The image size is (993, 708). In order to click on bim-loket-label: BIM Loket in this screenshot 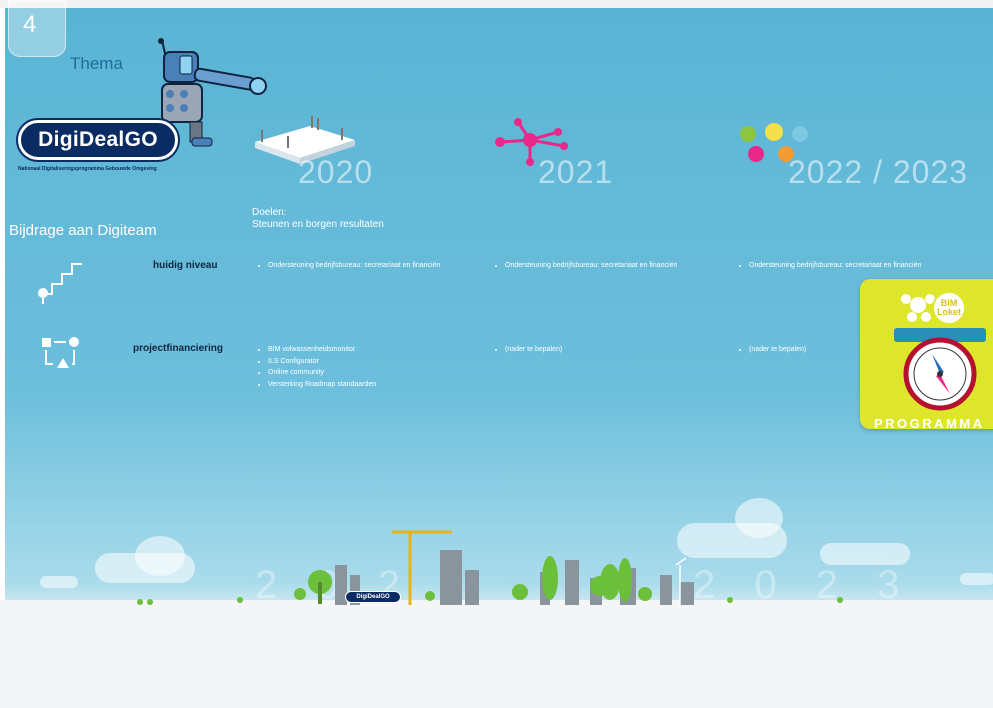, I will do `click(948, 307)`.